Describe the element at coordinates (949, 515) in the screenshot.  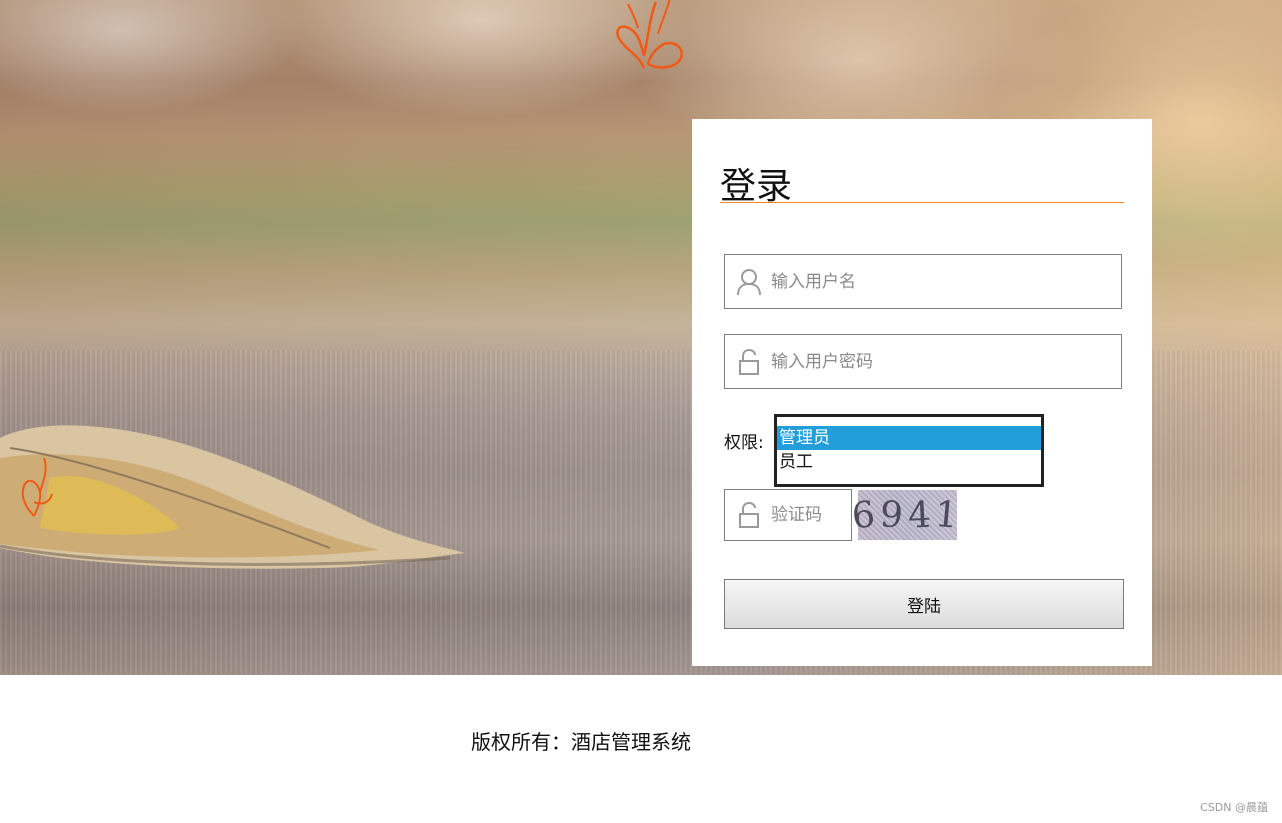
I see `captcha-char: 1` at that location.